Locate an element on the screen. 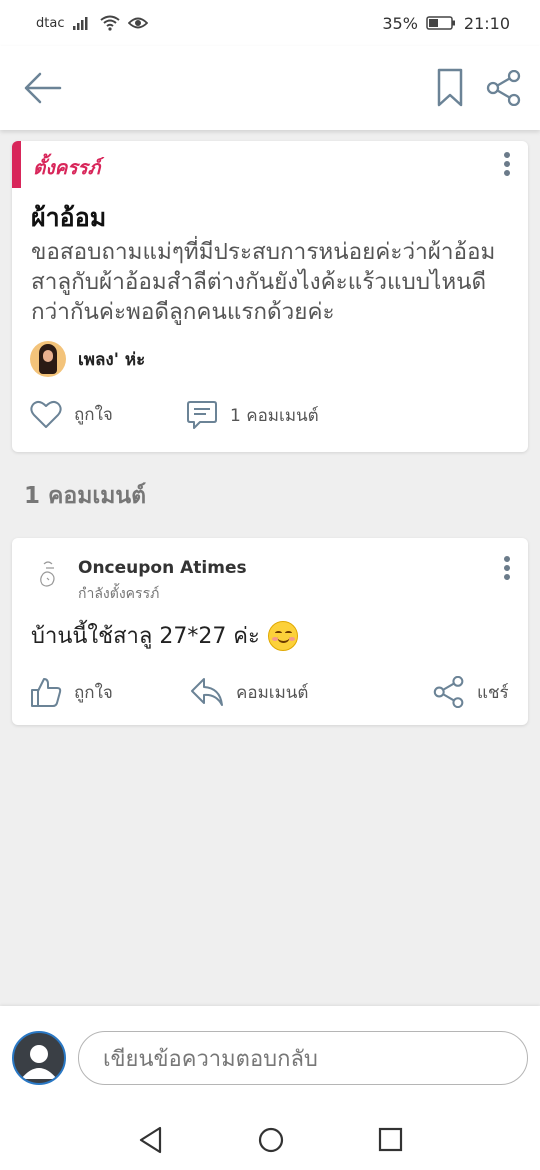 The width and height of the screenshot is (540, 1170). wifi-icon is located at coordinates (110, 23).